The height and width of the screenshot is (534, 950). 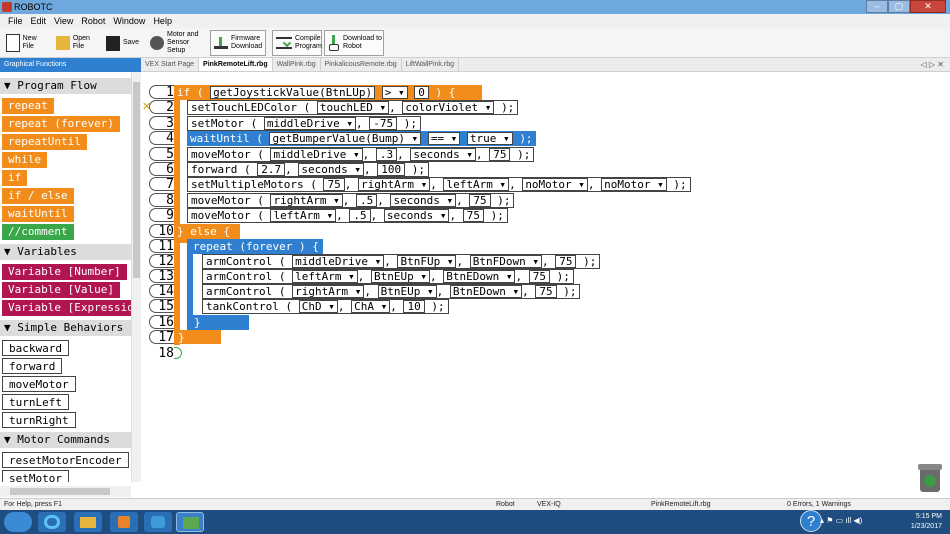 What do you see at coordinates (394, 92) in the screenshot?
I see `operator-dropdown: > ▾` at bounding box center [394, 92].